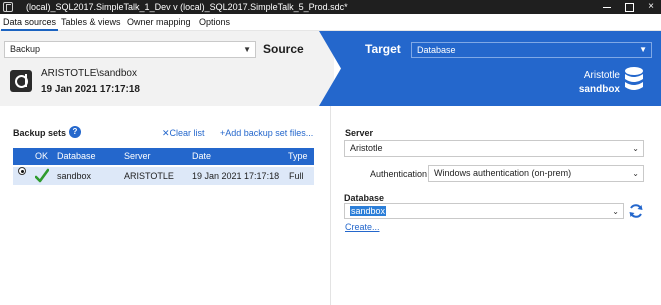 The image size is (661, 305). I want to click on server-select: Aristotle ⌄, so click(494, 148).